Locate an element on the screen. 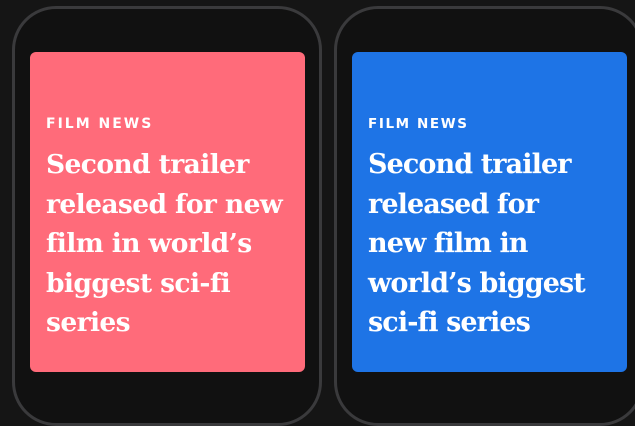 The image size is (635, 426). headline-line: series is located at coordinates (88, 322).